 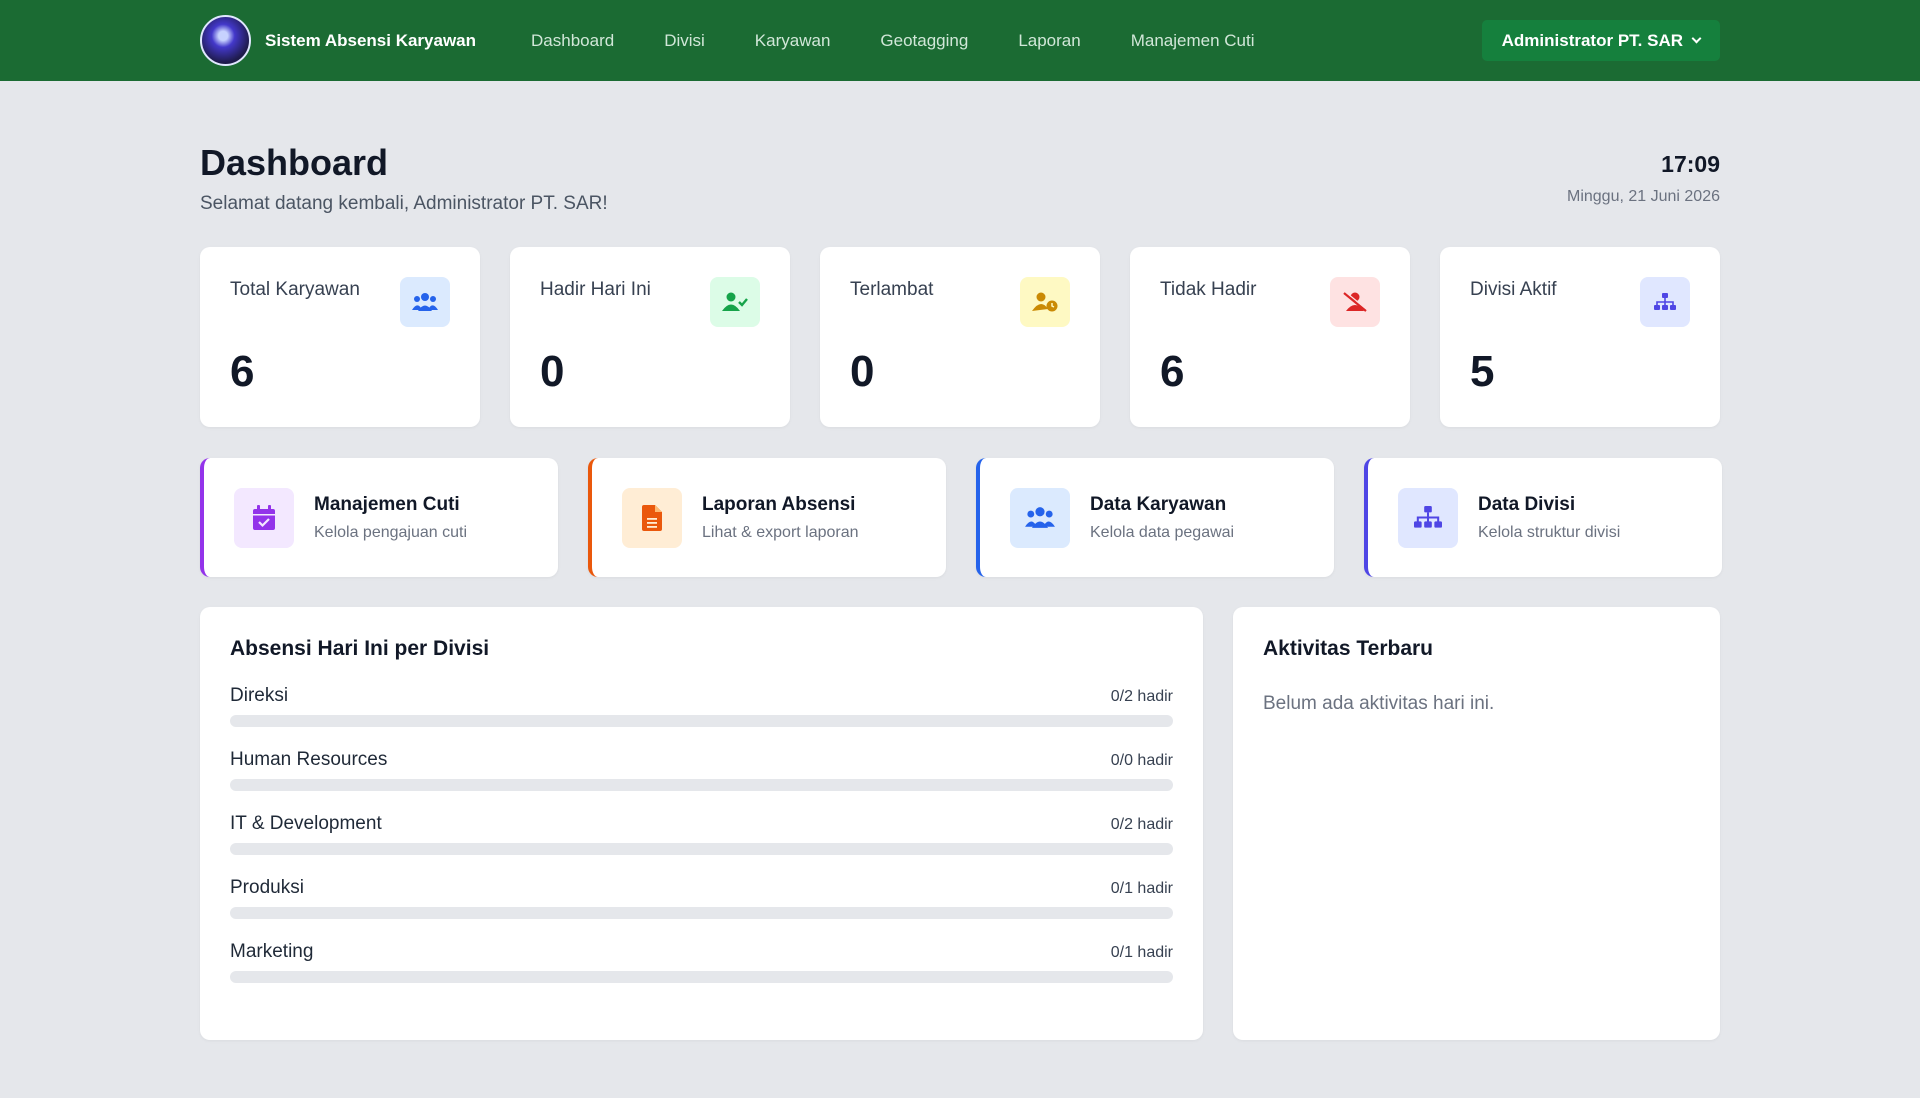 I want to click on division-name: Direksi, so click(x=259, y=695).